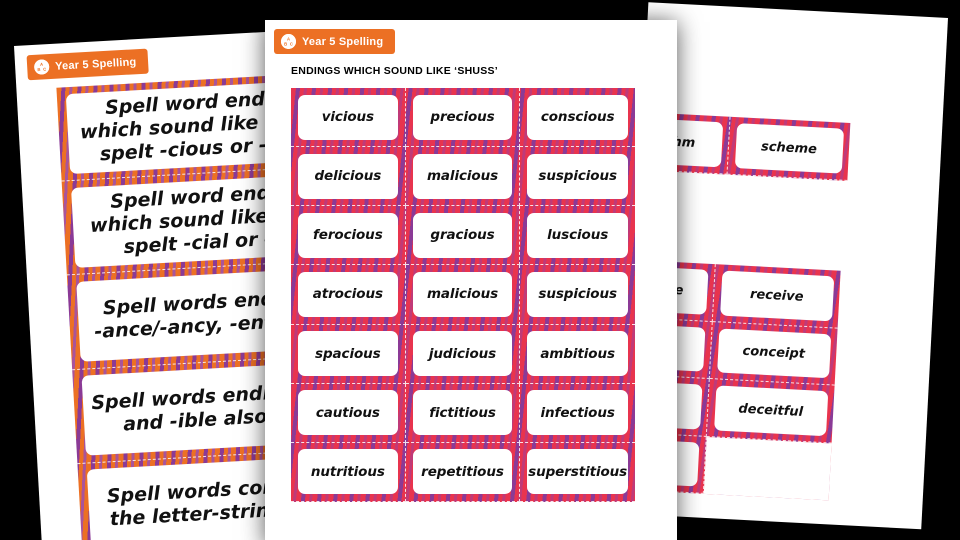  I want to click on word-card-label: repetitious, so click(462, 471).